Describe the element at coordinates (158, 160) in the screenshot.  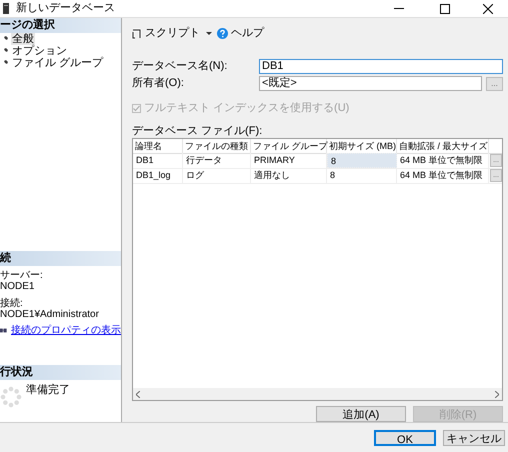
I see `table-cell: DB1` at that location.